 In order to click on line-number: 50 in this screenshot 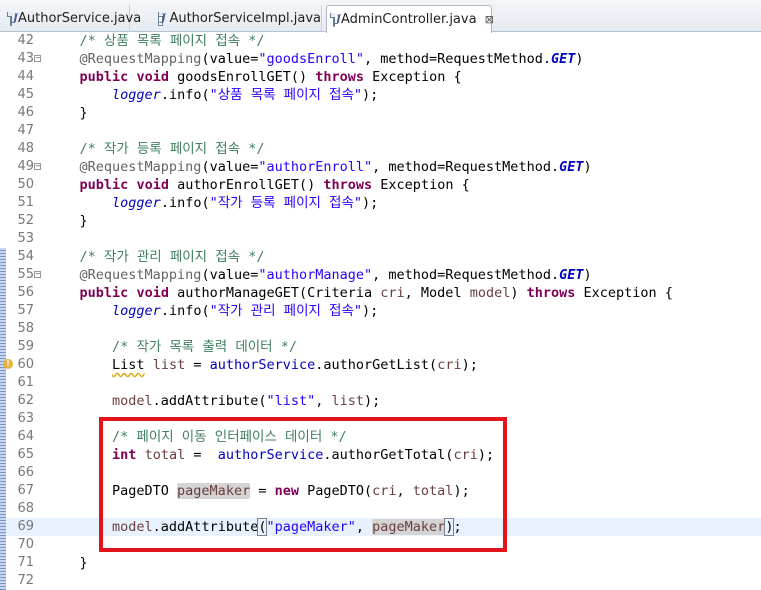, I will do `click(25, 184)`.